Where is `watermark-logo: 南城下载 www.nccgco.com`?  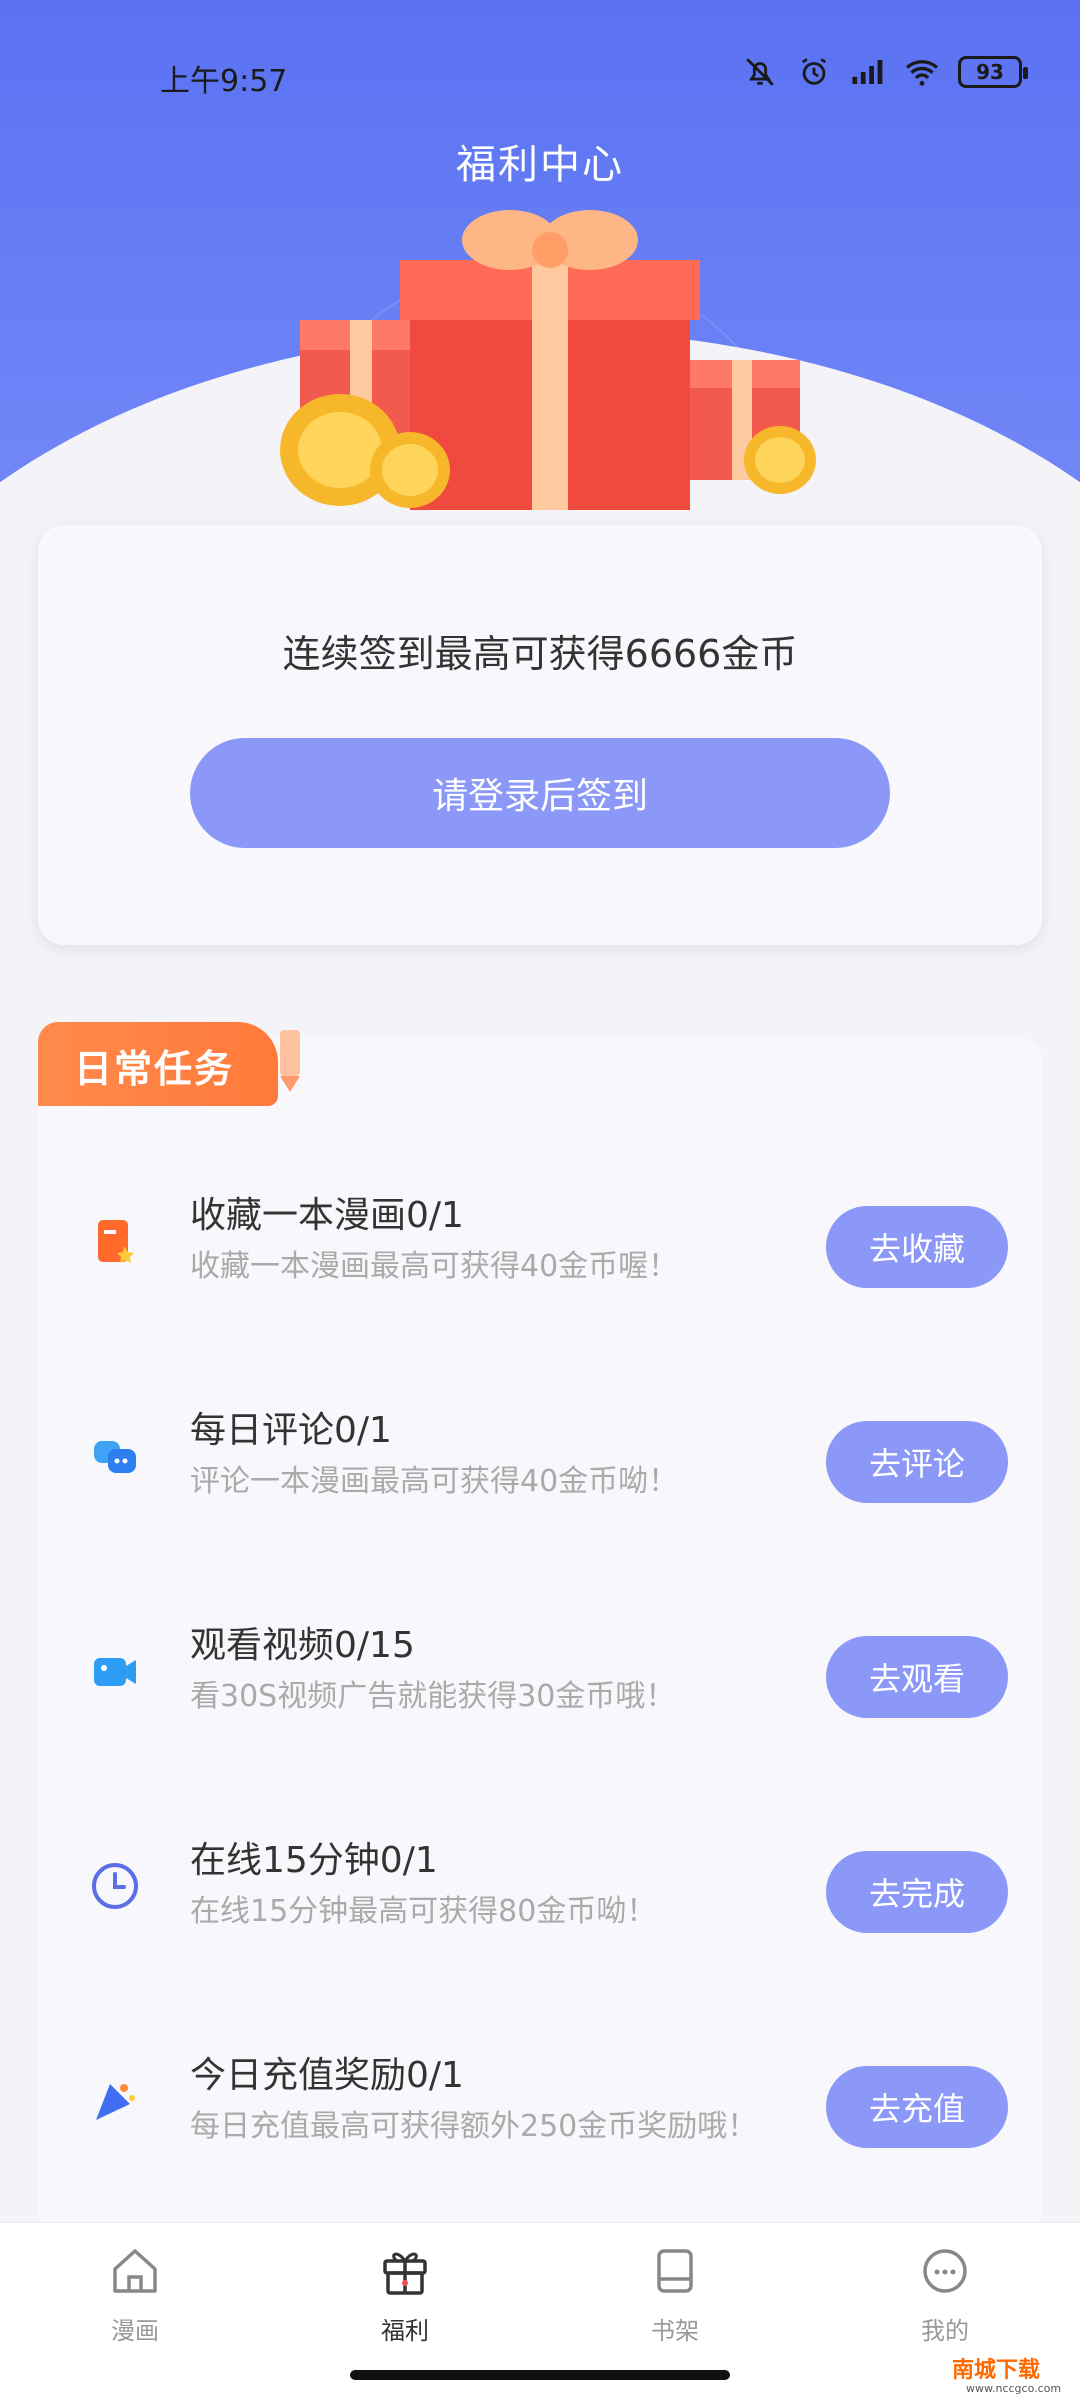 watermark-logo: 南城下载 www.nccgco.com is located at coordinates (1000, 2374).